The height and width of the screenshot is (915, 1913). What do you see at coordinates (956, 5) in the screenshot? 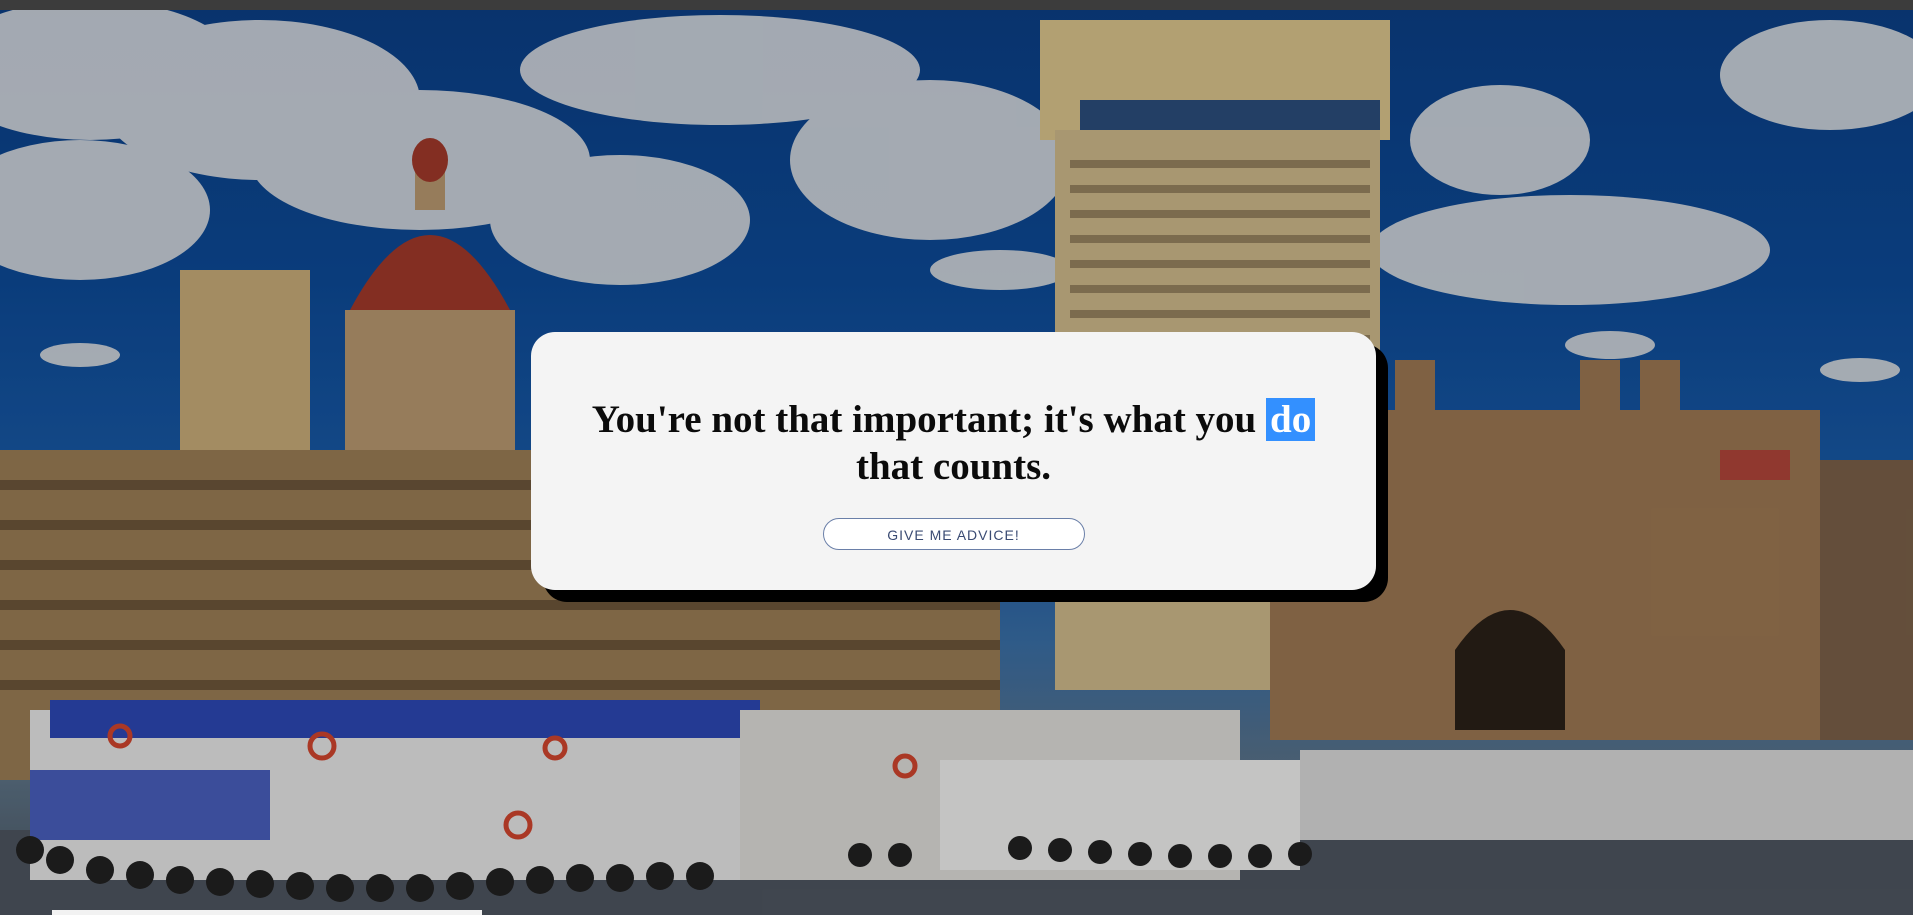
I see `browser-top-edge` at bounding box center [956, 5].